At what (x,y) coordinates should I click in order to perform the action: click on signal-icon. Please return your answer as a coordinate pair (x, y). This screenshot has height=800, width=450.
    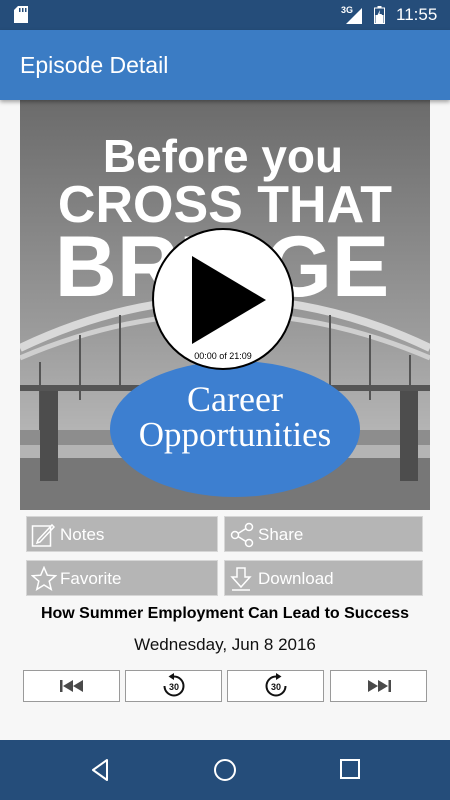
    Looking at the image, I should click on (354, 16).